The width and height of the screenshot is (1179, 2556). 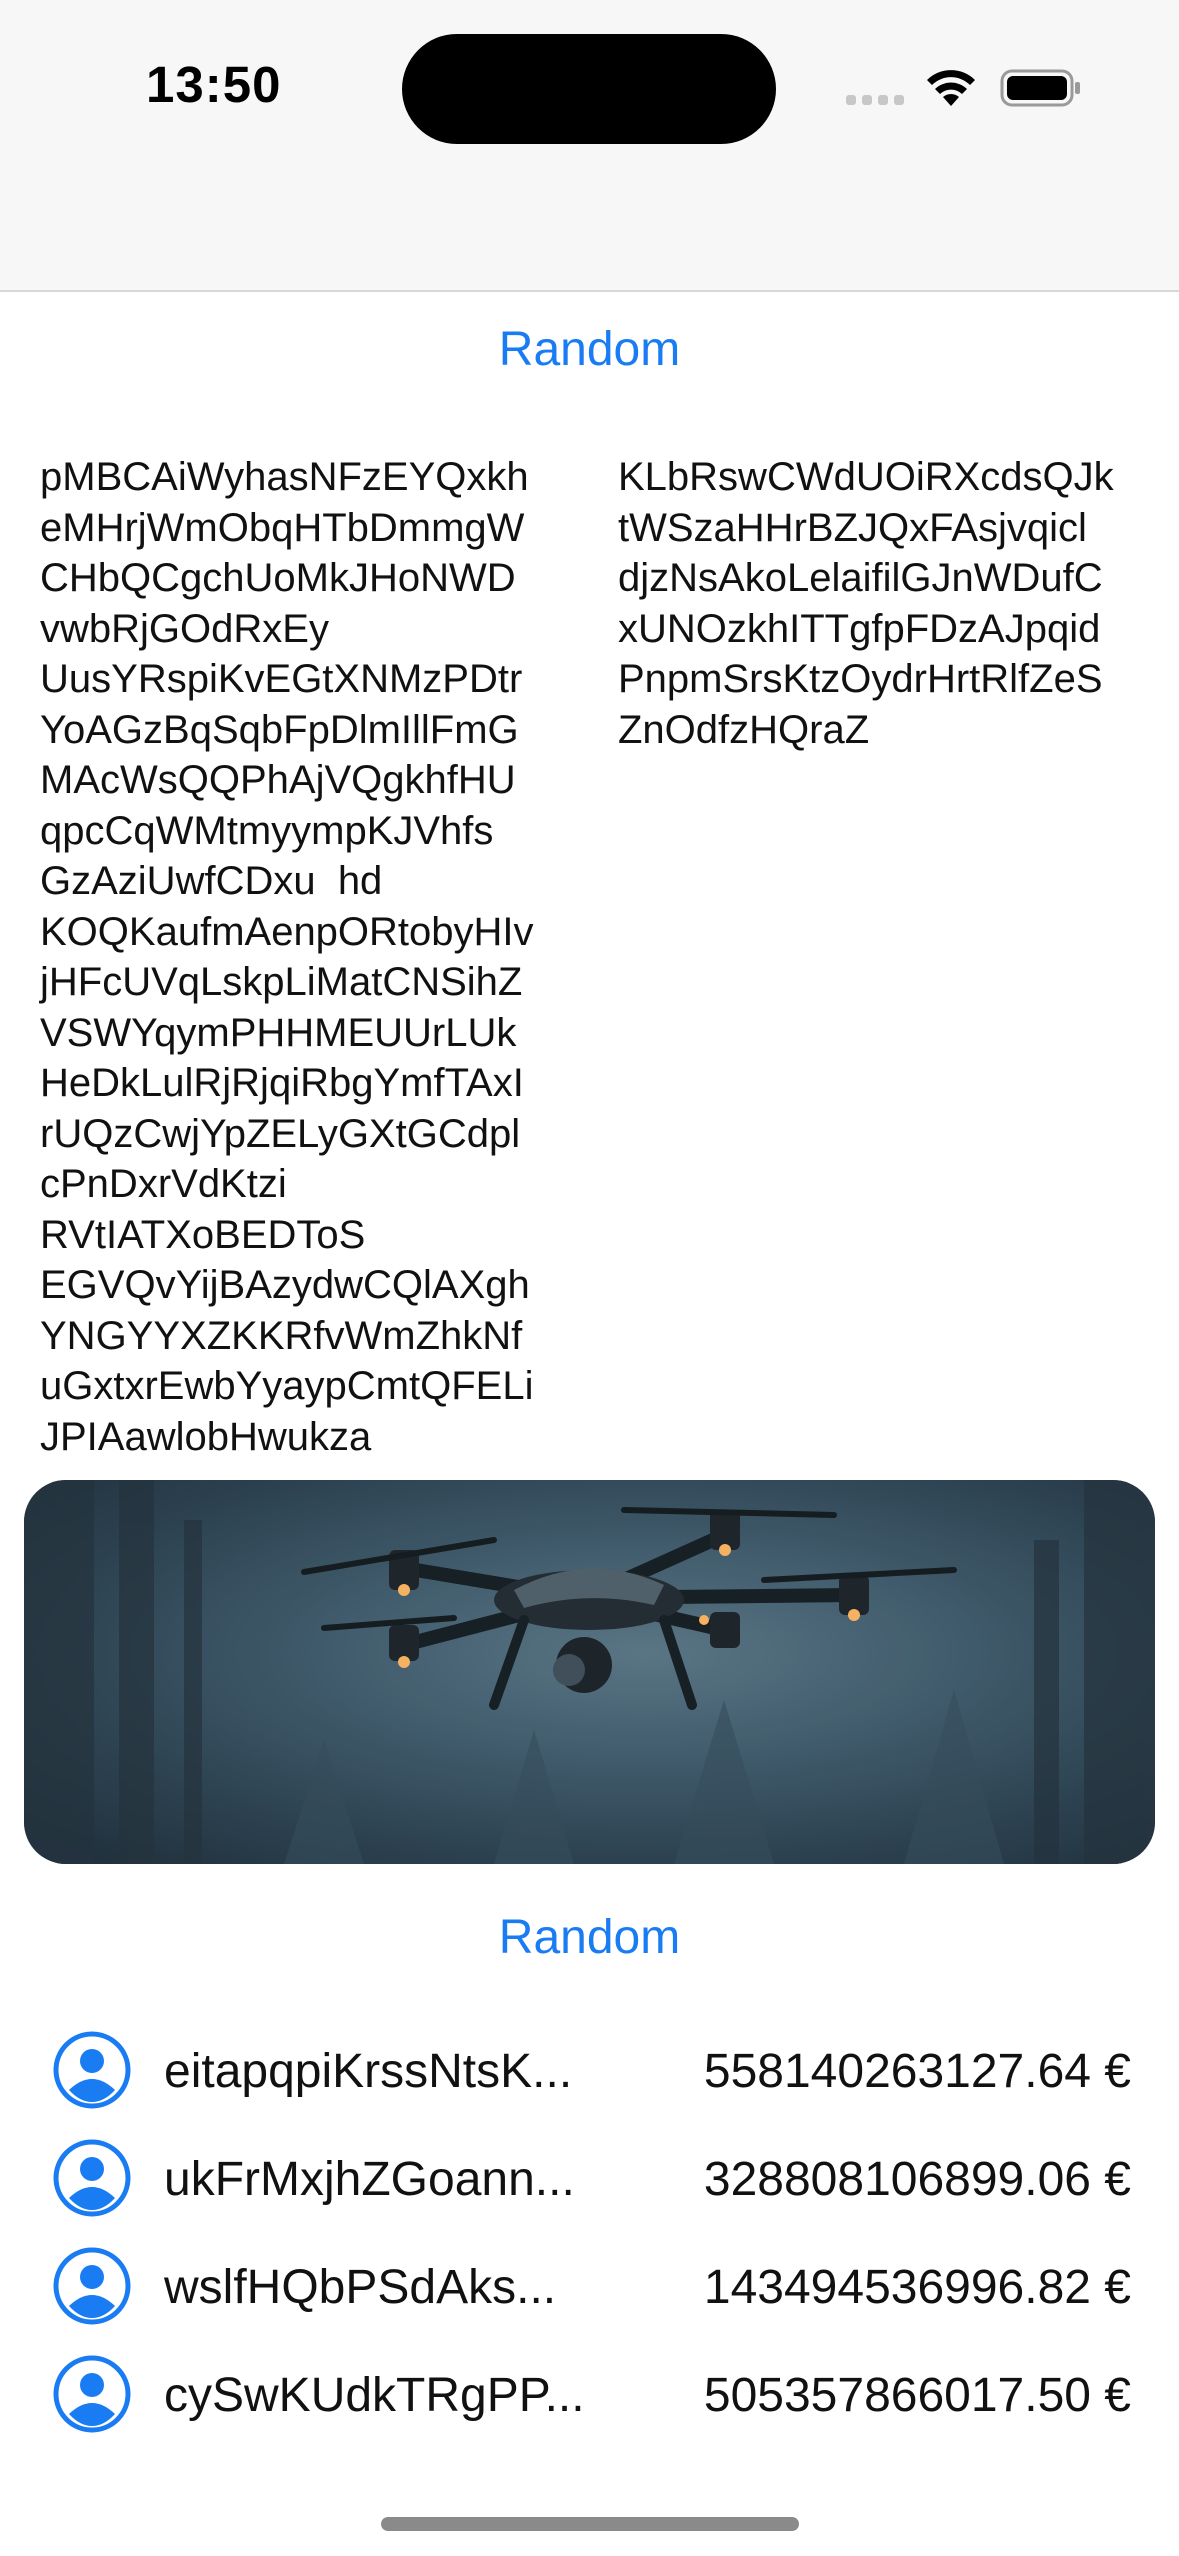 I want to click on person-amount: 558140263127.64 €, so click(x=917, y=2071).